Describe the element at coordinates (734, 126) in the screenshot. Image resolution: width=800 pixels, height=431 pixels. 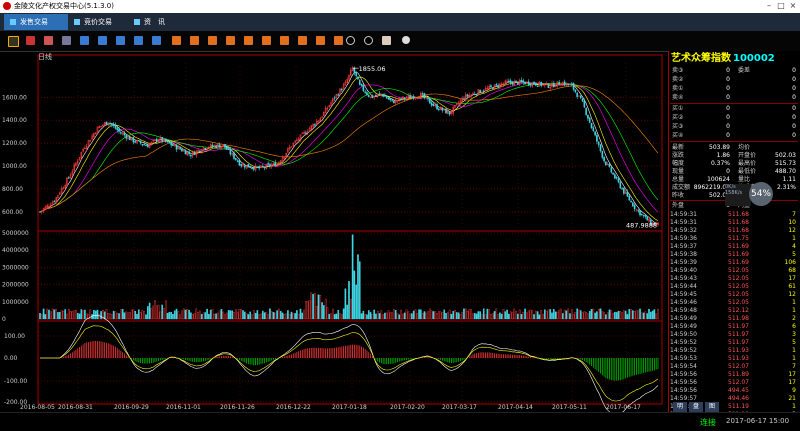
I see `order-book-row: 买③ 0 0` at that location.